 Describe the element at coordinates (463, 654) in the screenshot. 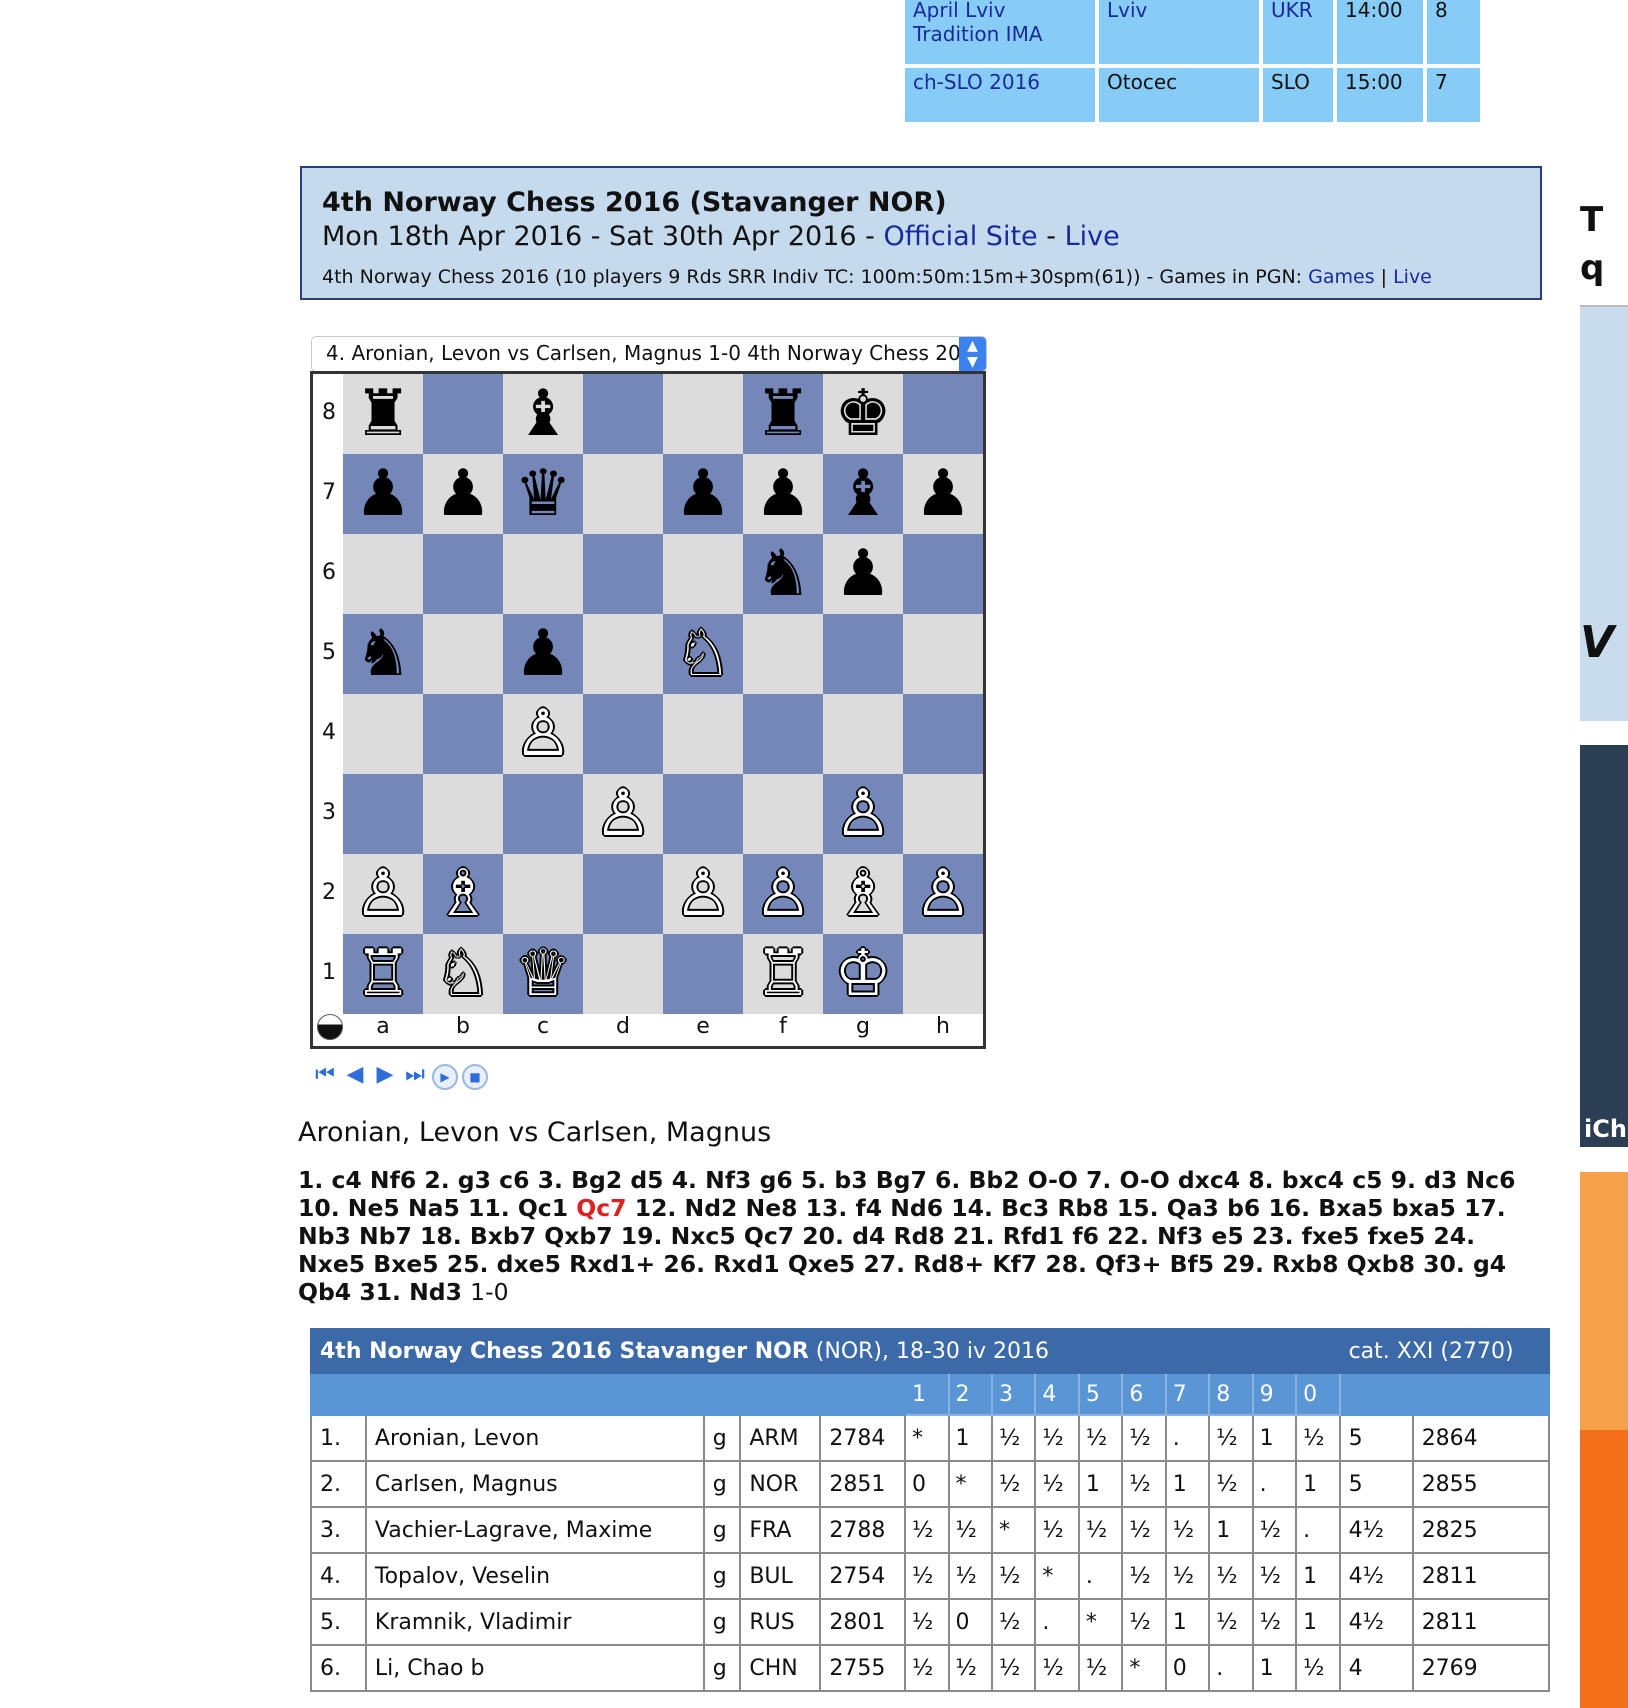

I see `square-b5` at that location.